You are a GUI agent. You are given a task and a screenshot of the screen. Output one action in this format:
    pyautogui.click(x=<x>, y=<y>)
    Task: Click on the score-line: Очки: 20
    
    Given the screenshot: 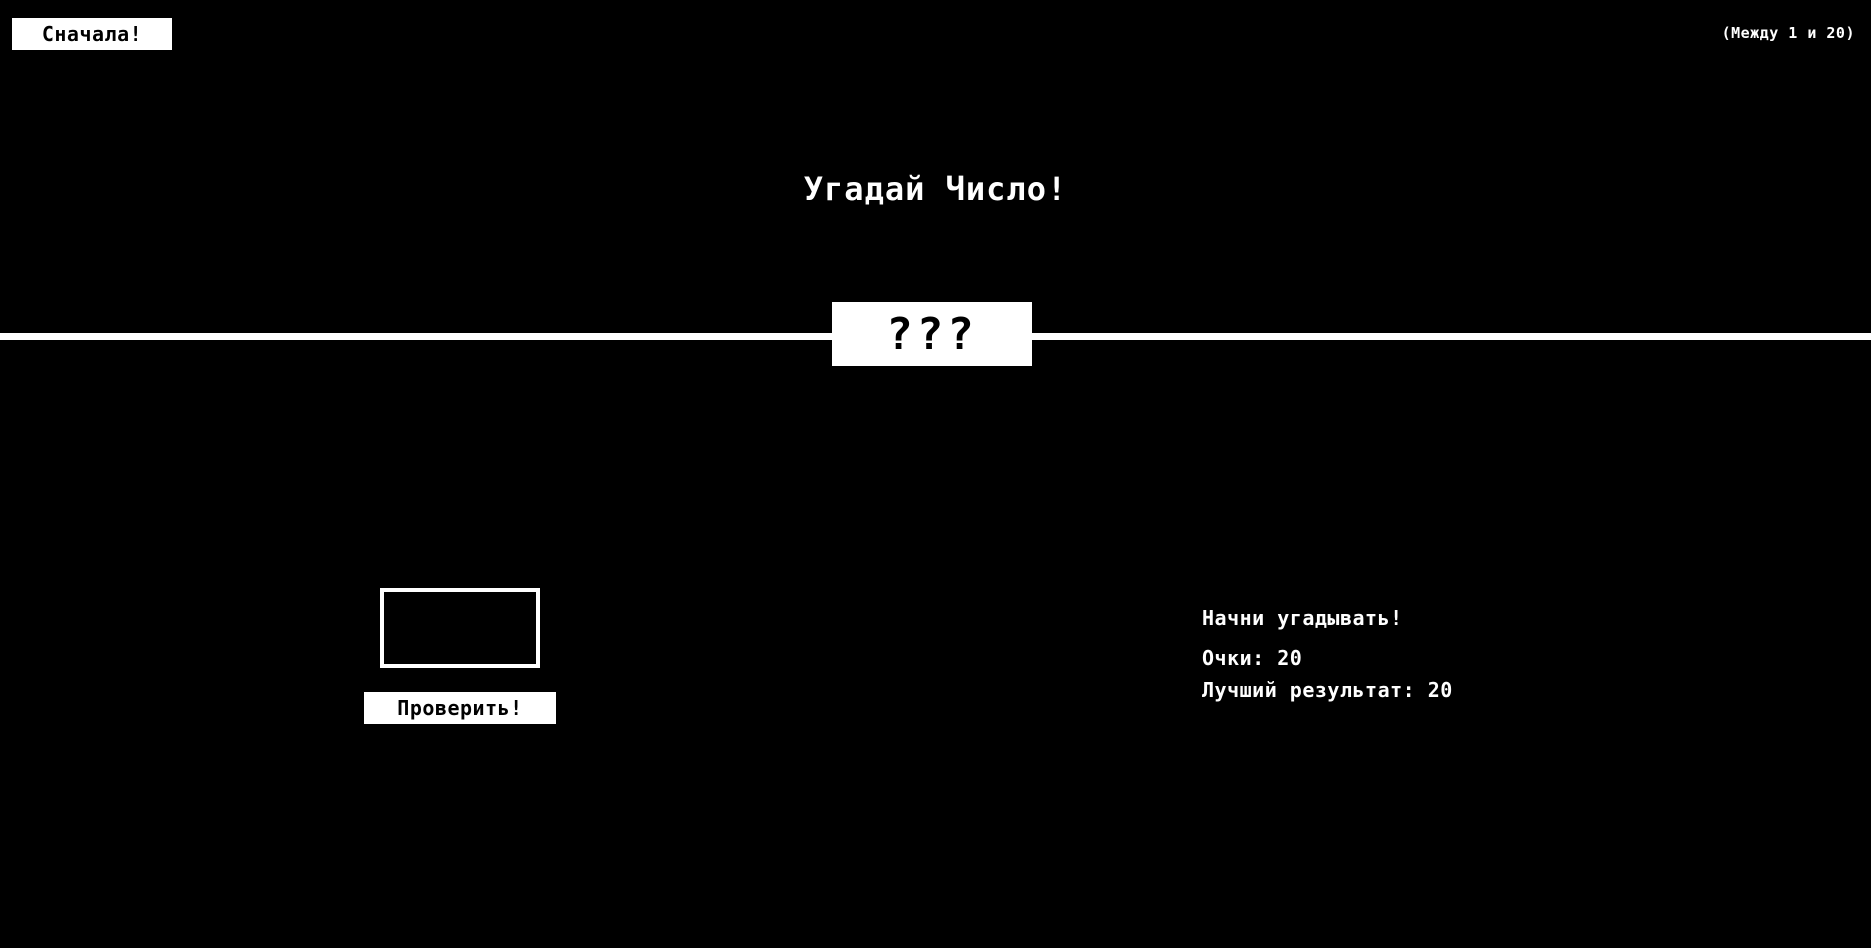 What is the action you would take?
    pyautogui.click(x=1252, y=658)
    